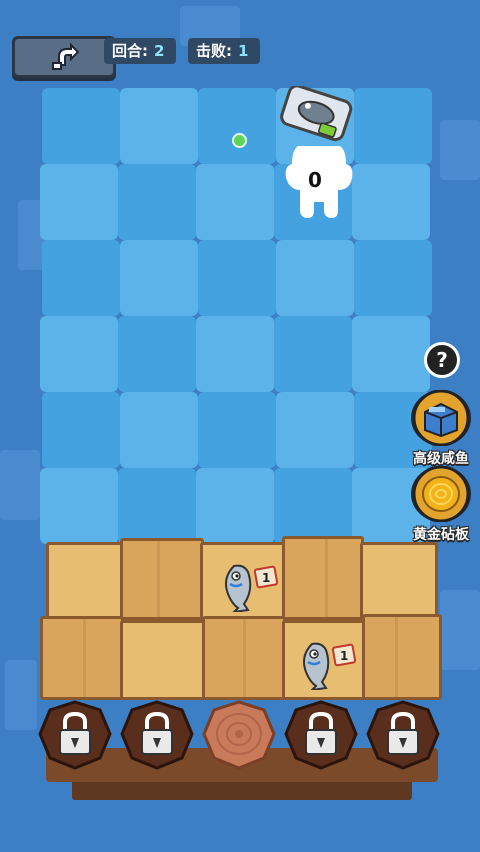 This screenshot has height=852, width=480. Describe the element at coordinates (239, 140) in the screenshot. I see `green-marker` at that location.